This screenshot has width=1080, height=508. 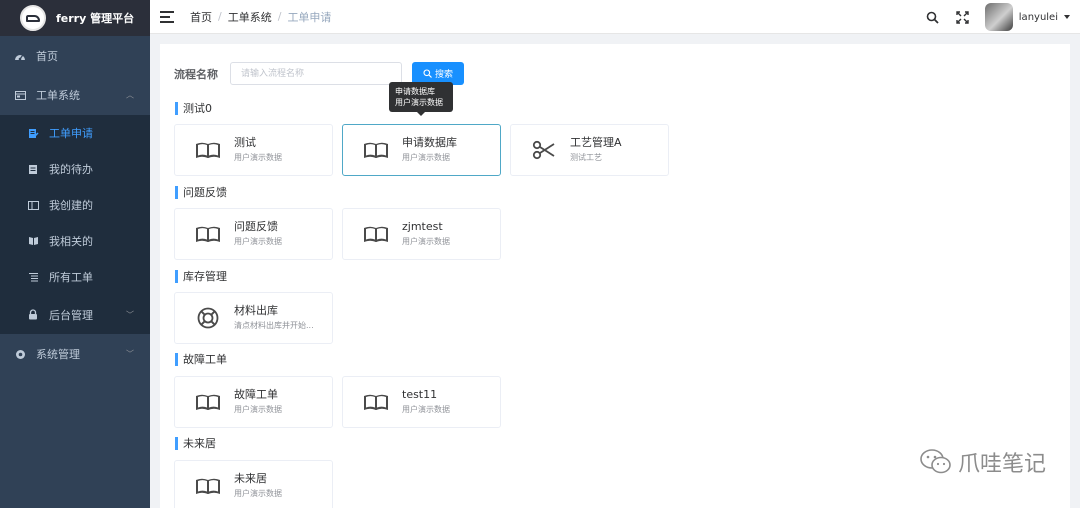 I want to click on breadcrumb-item-system: 工单系统, so click(x=250, y=17).